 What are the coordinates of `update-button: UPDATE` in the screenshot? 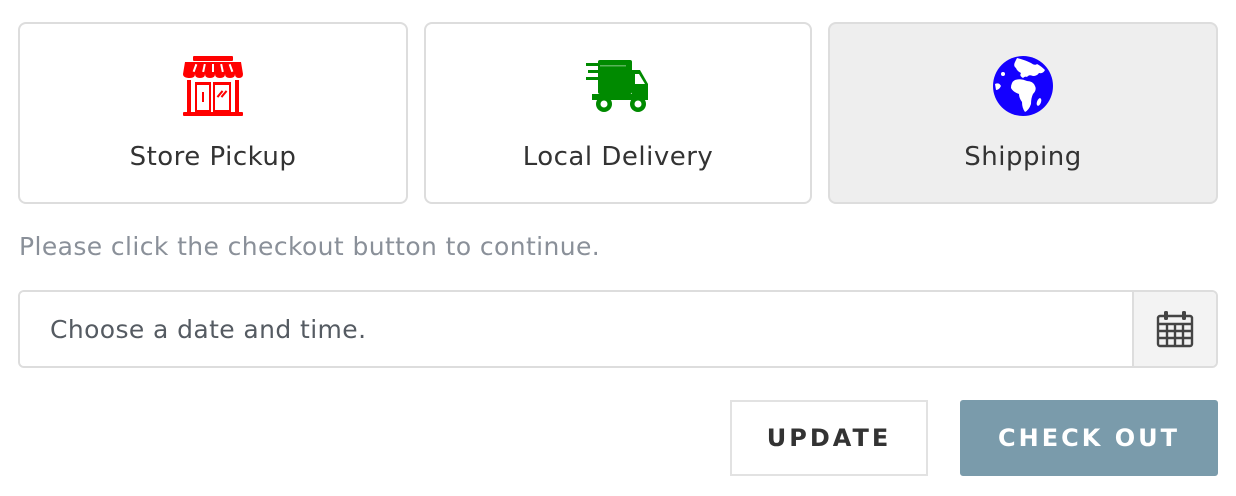 It's located at (829, 438).